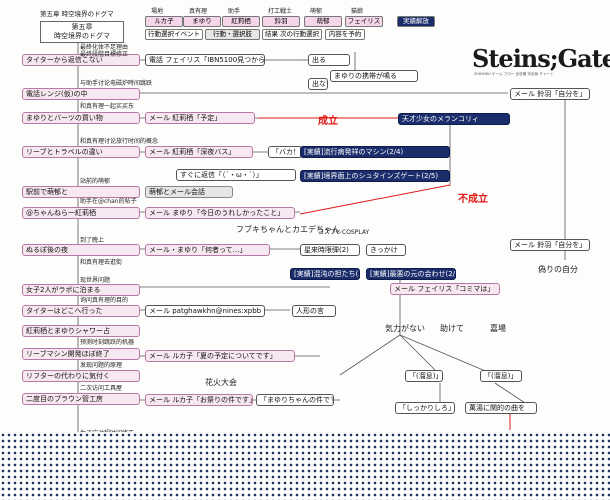 This screenshot has height=500, width=610. I want to click on step-caption: 询问真有理的目的, so click(104, 300).